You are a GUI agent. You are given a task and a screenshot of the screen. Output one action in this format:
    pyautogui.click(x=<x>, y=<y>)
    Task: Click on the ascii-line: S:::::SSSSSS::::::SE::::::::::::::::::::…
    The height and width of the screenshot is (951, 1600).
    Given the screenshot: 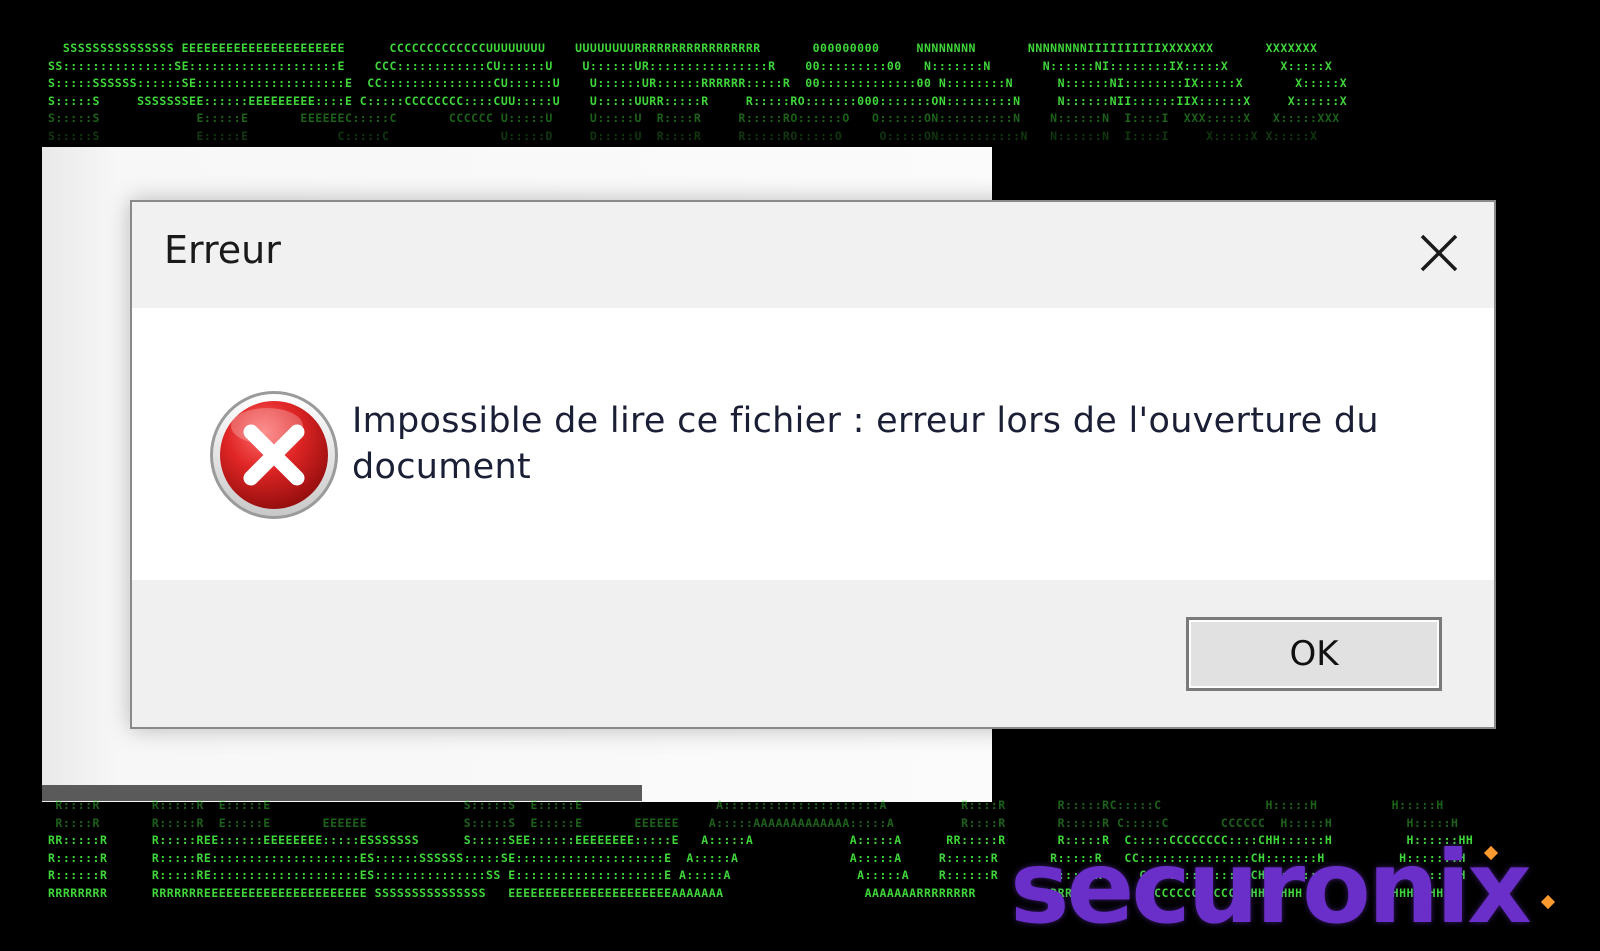 What is the action you would take?
    pyautogui.click(x=698, y=83)
    